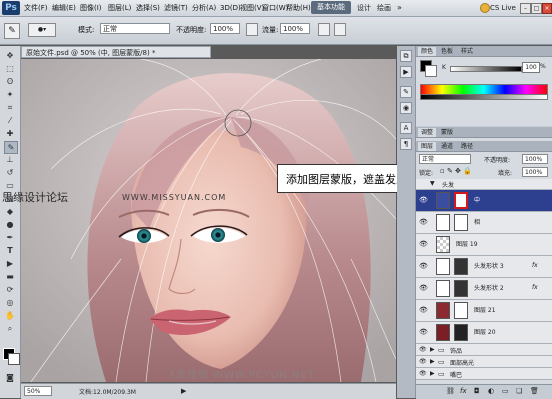 The image size is (552, 399). What do you see at coordinates (340, 29) in the screenshot?
I see `tablet-size-icon` at bounding box center [340, 29].